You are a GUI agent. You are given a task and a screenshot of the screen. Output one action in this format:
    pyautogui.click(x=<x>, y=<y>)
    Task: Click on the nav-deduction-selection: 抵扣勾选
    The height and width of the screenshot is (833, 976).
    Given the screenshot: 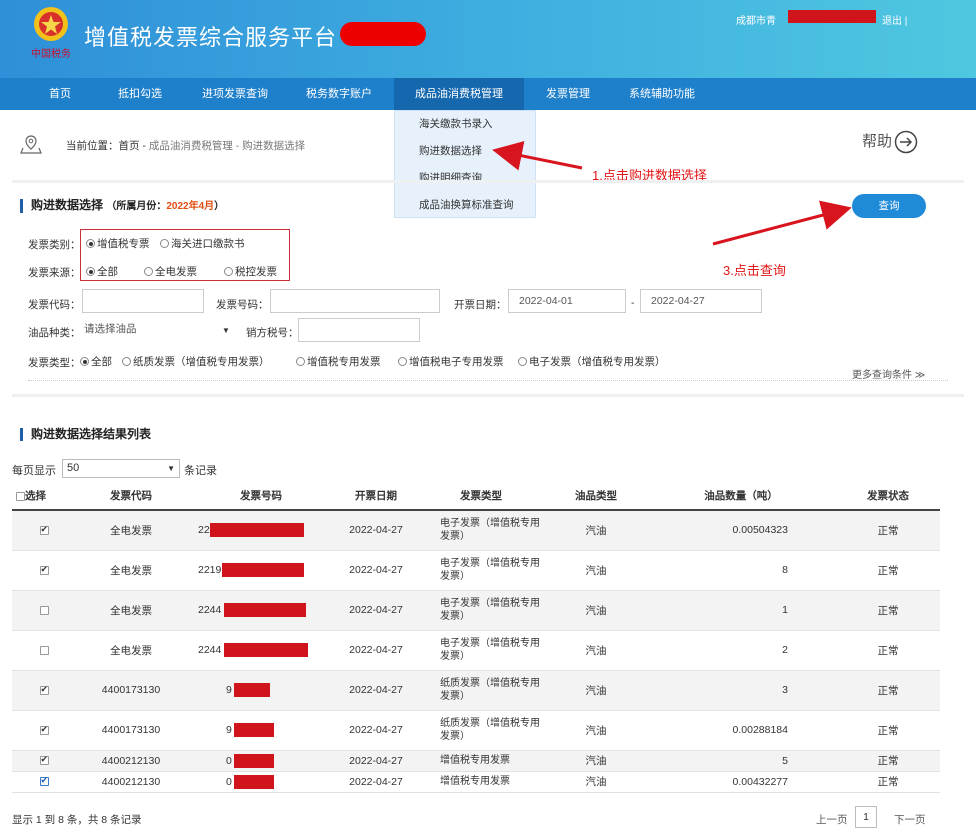 What is the action you would take?
    pyautogui.click(x=140, y=94)
    